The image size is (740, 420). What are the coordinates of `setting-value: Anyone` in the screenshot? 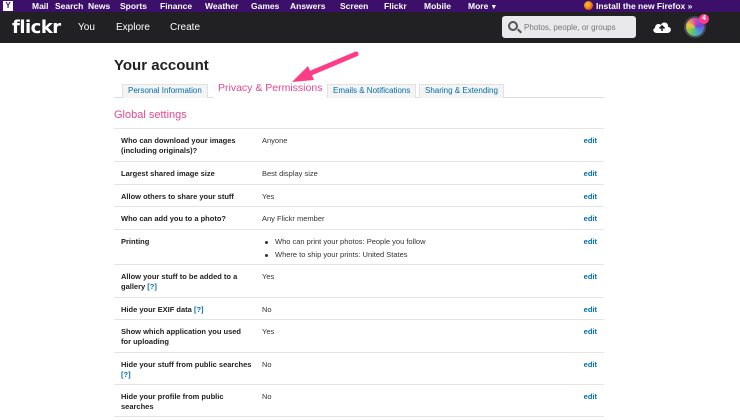 It's located at (275, 140).